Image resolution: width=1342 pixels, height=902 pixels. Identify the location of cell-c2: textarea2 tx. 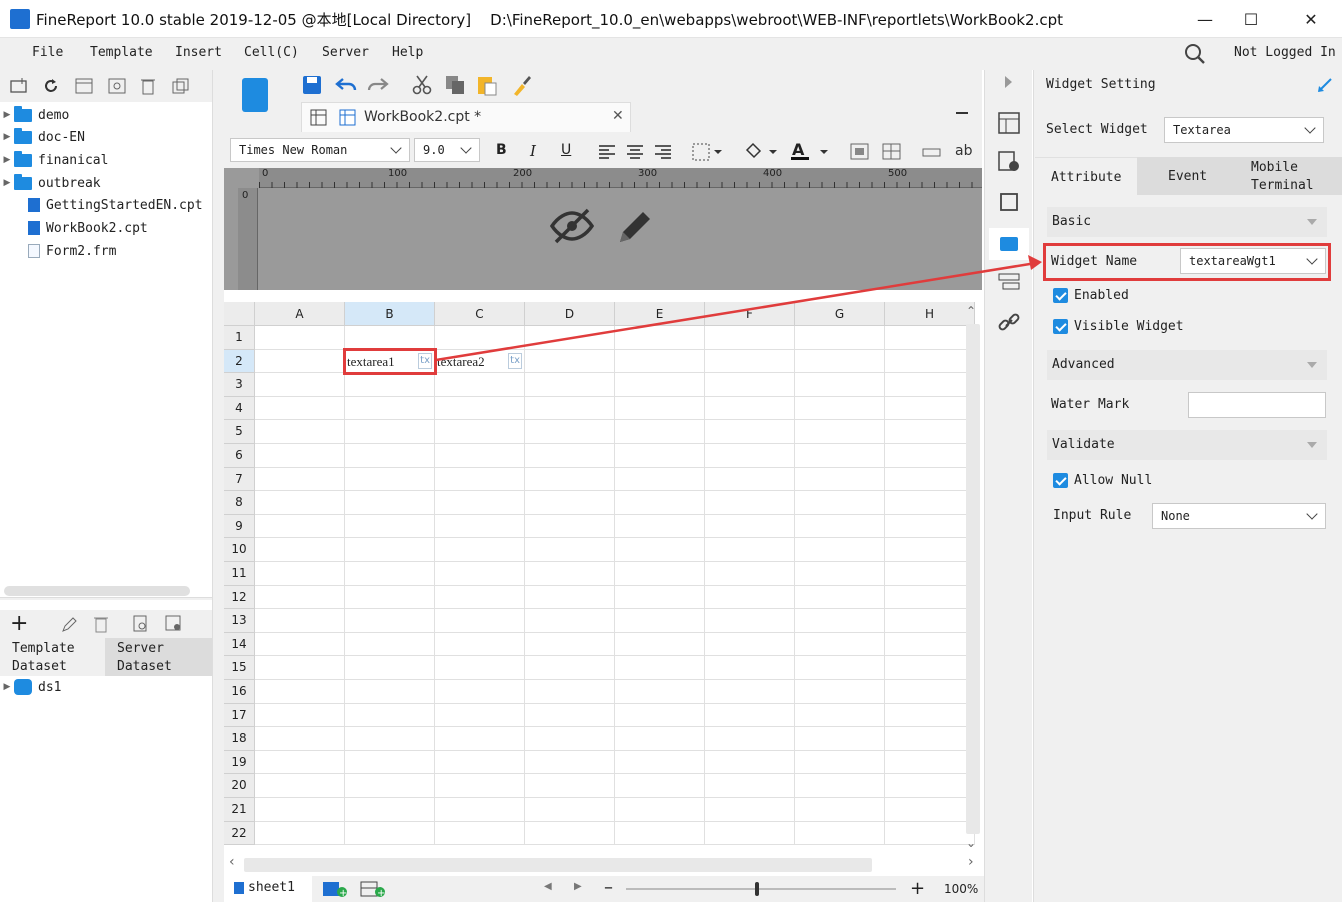
(480, 361).